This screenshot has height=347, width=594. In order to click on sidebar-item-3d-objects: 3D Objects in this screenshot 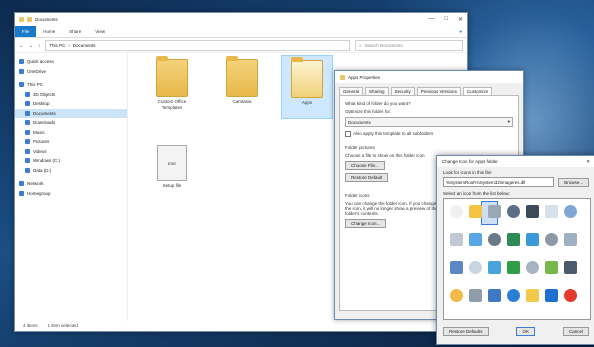, I will do `click(71, 95)`.